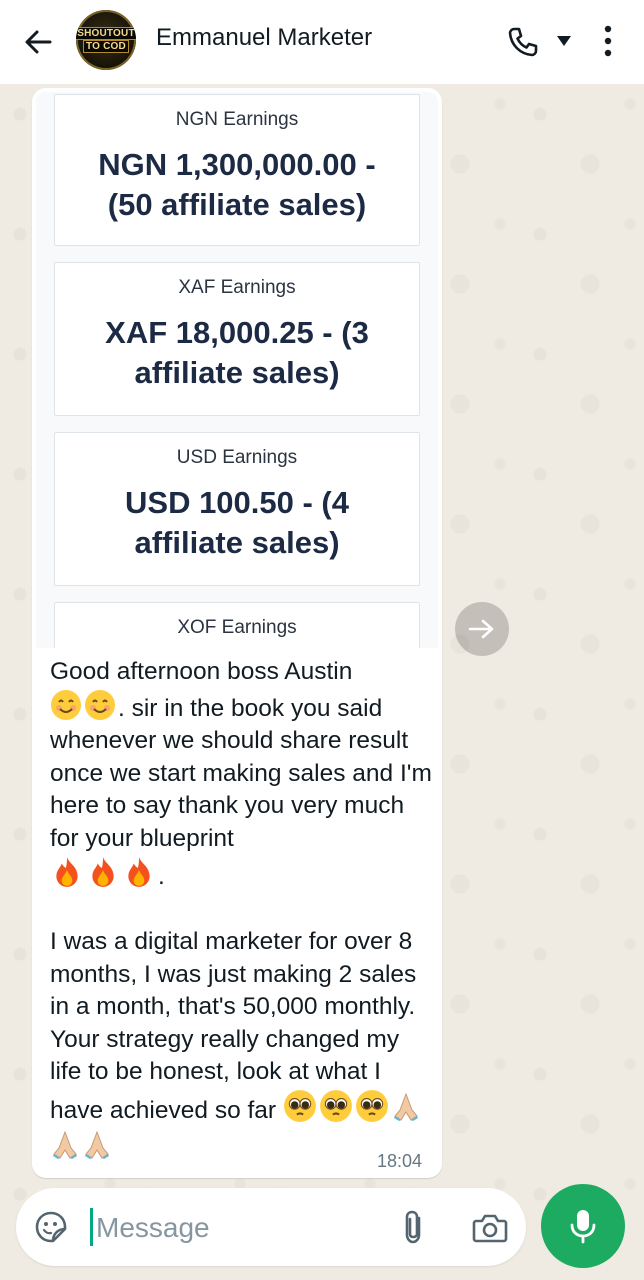  I want to click on microphone-icon, so click(583, 1227).